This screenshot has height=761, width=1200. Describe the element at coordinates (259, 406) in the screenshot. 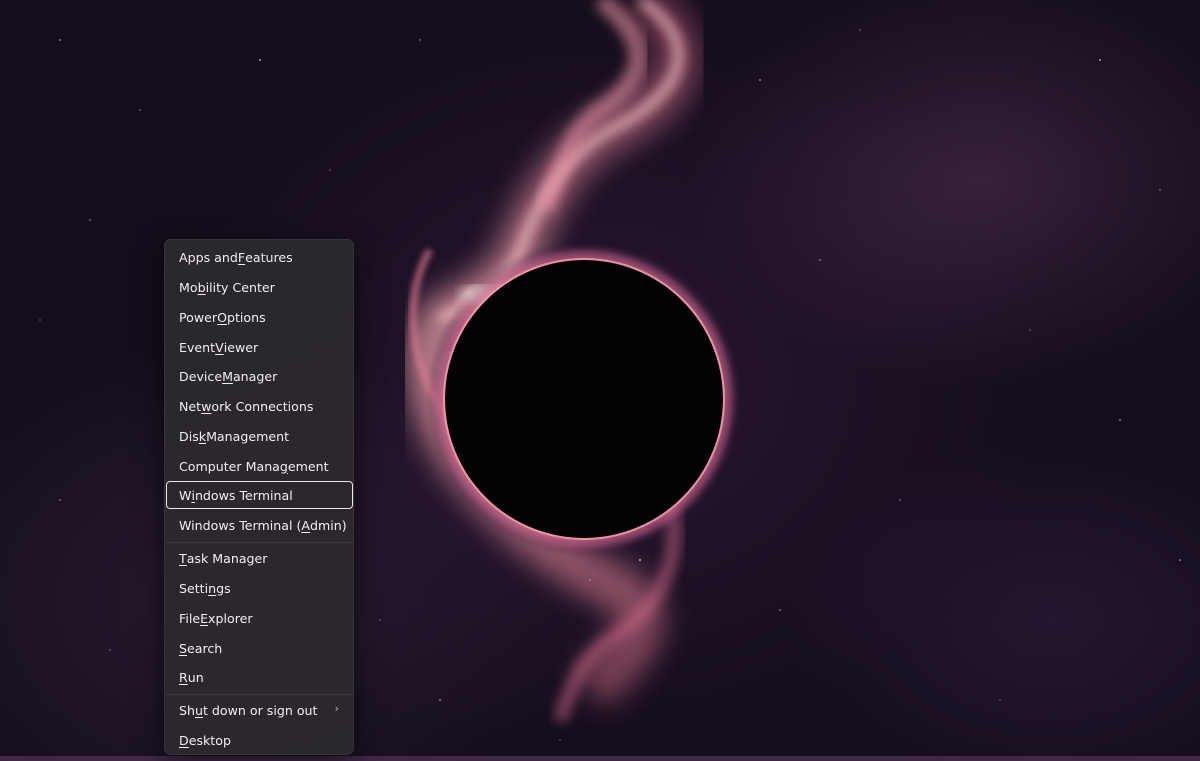

I see `menu-item-network-connections: Net w ork Connections` at that location.